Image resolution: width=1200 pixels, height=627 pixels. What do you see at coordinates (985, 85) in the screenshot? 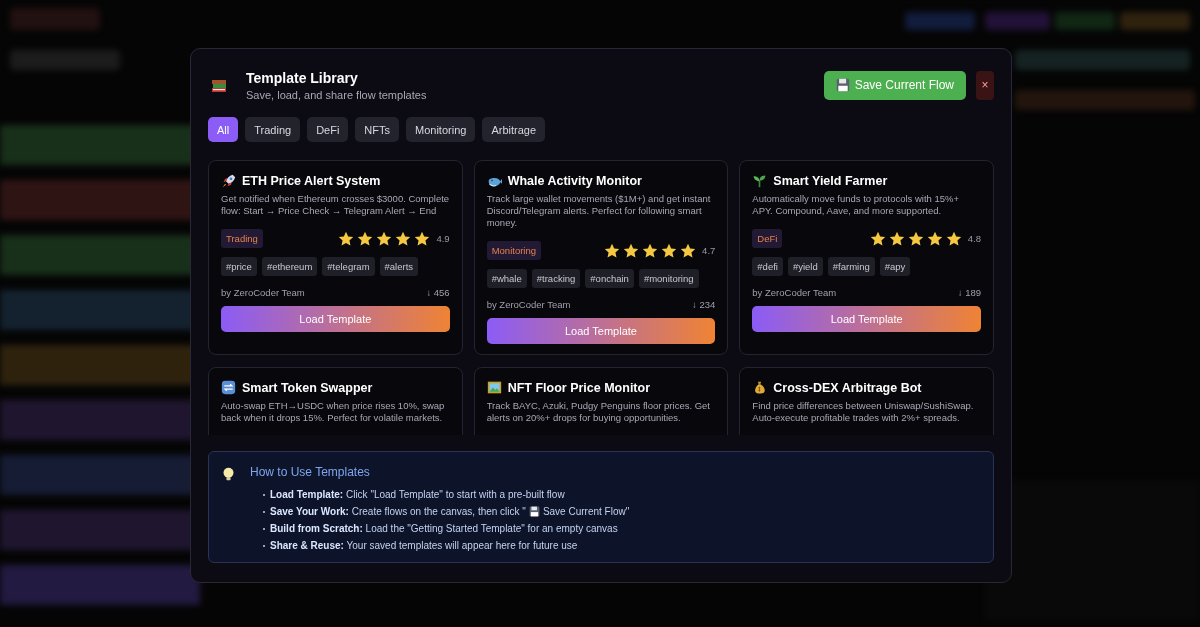
I see `close-button: ×` at bounding box center [985, 85].